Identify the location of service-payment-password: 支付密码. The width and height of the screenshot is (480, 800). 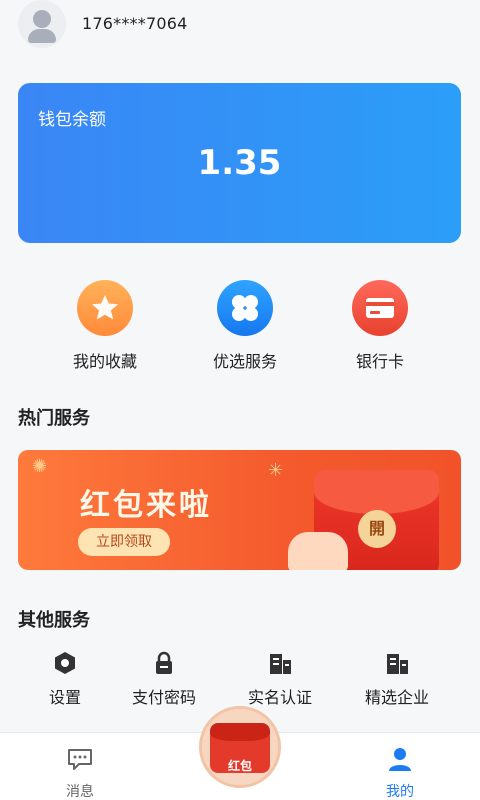
(164, 679).